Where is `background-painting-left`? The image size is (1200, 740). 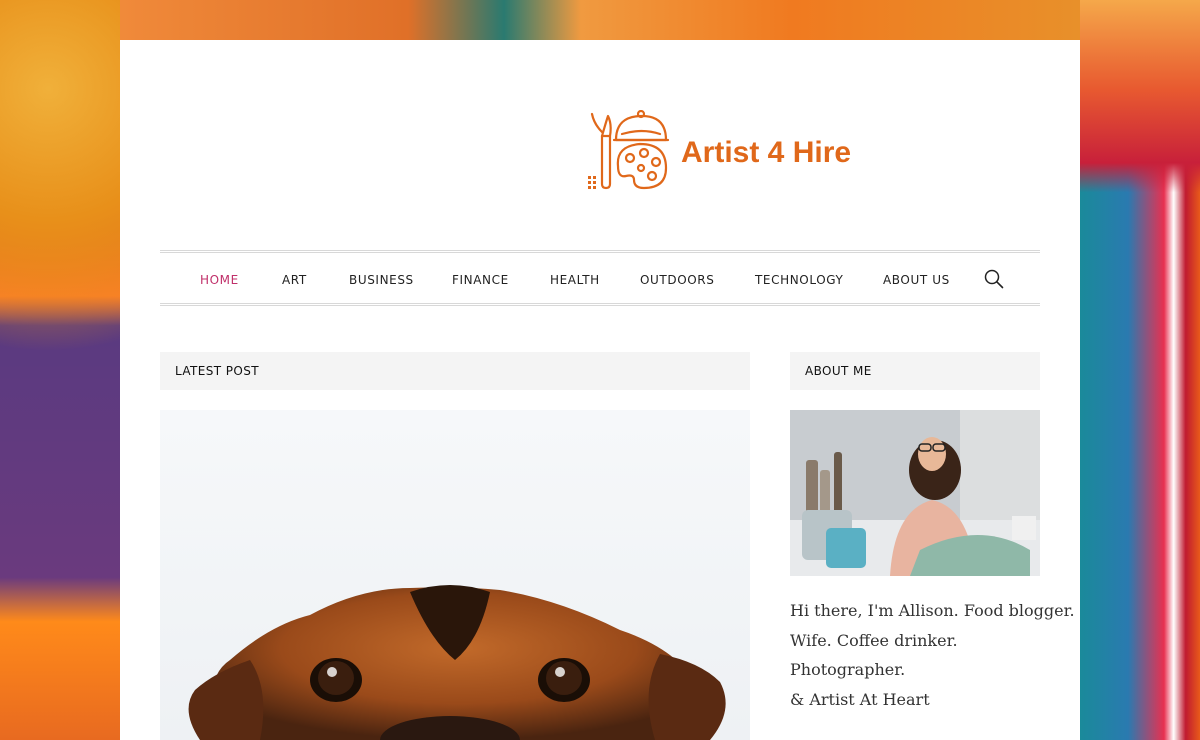 background-painting-left is located at coordinates (60, 370).